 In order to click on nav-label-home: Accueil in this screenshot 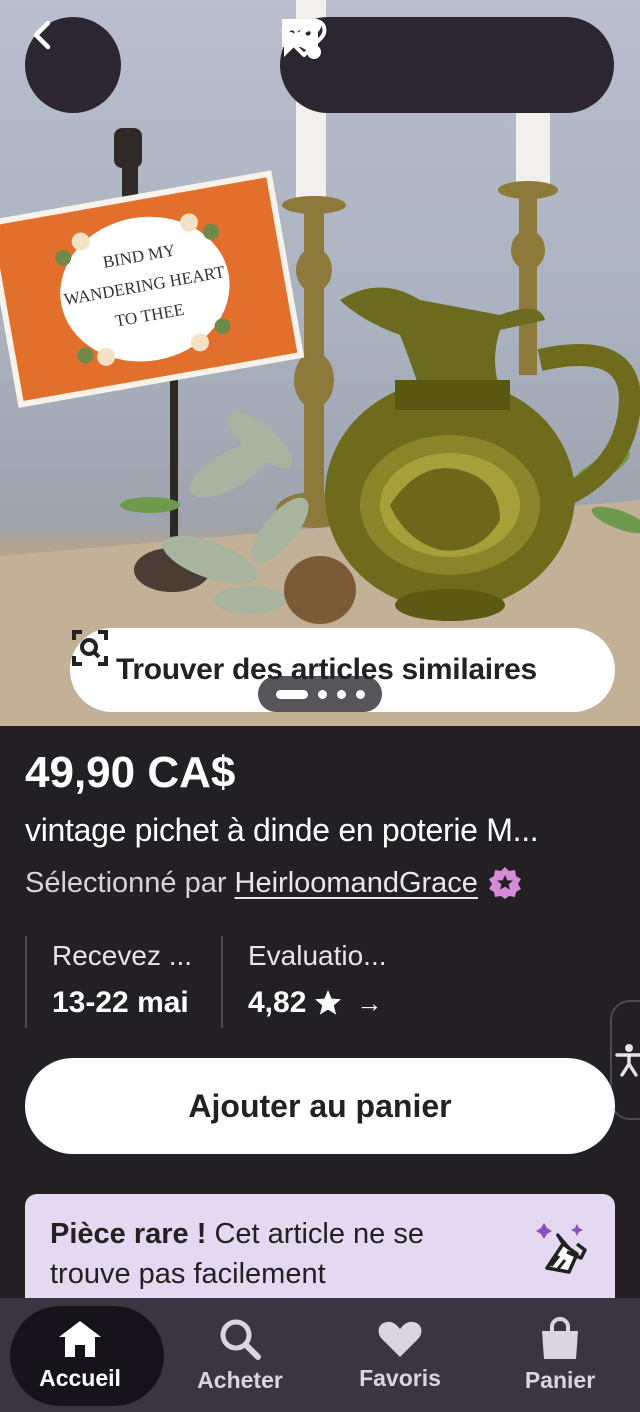, I will do `click(80, 1377)`.